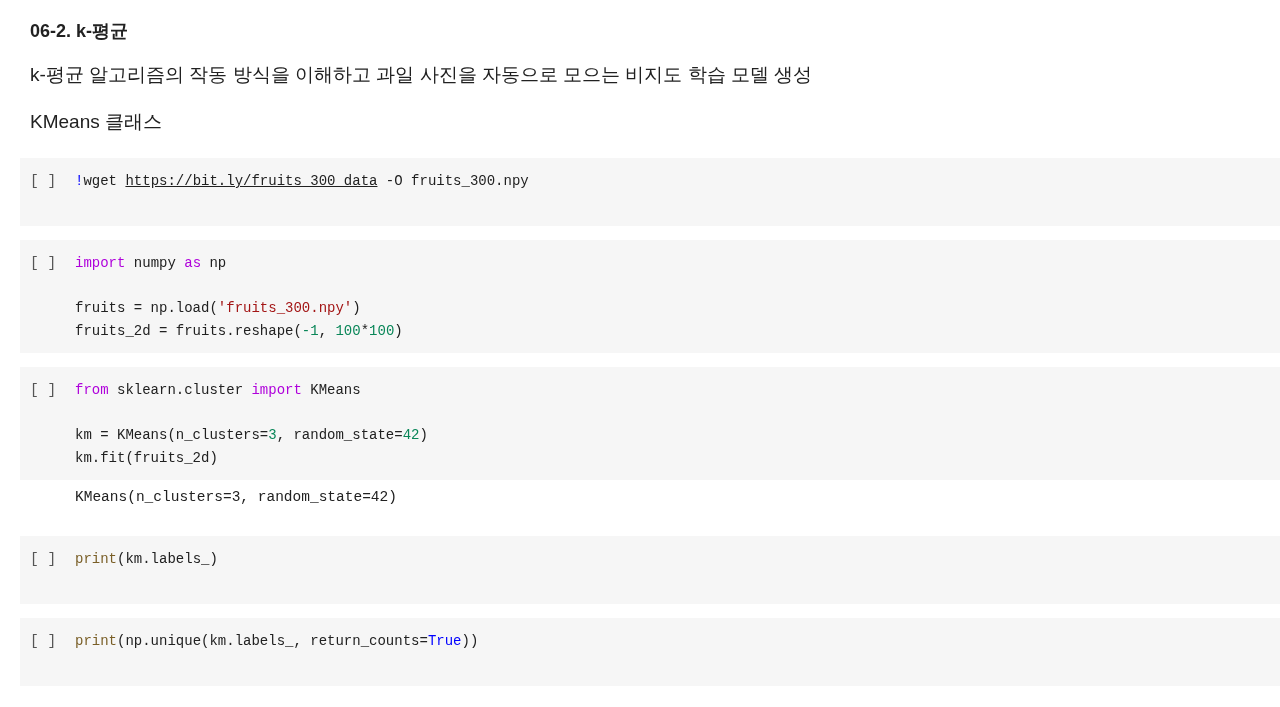  Describe the element at coordinates (218, 390) in the screenshot. I see `code-line: from sklearn.cluster import KMeans` at that location.